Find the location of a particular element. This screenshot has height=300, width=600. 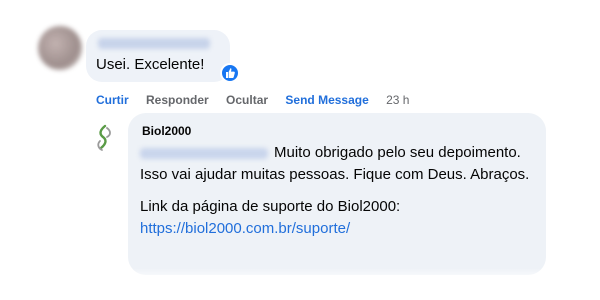

reply-action: Responder is located at coordinates (177, 100).